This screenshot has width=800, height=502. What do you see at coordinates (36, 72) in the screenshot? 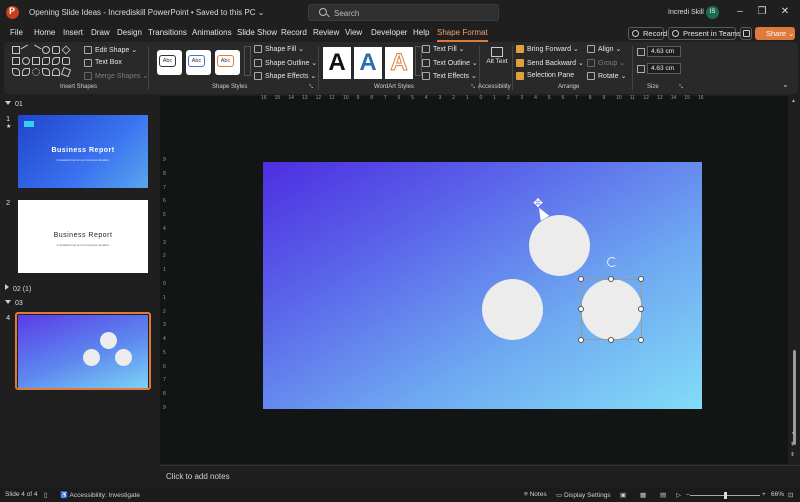
I see `scribble-shape-icon` at bounding box center [36, 72].